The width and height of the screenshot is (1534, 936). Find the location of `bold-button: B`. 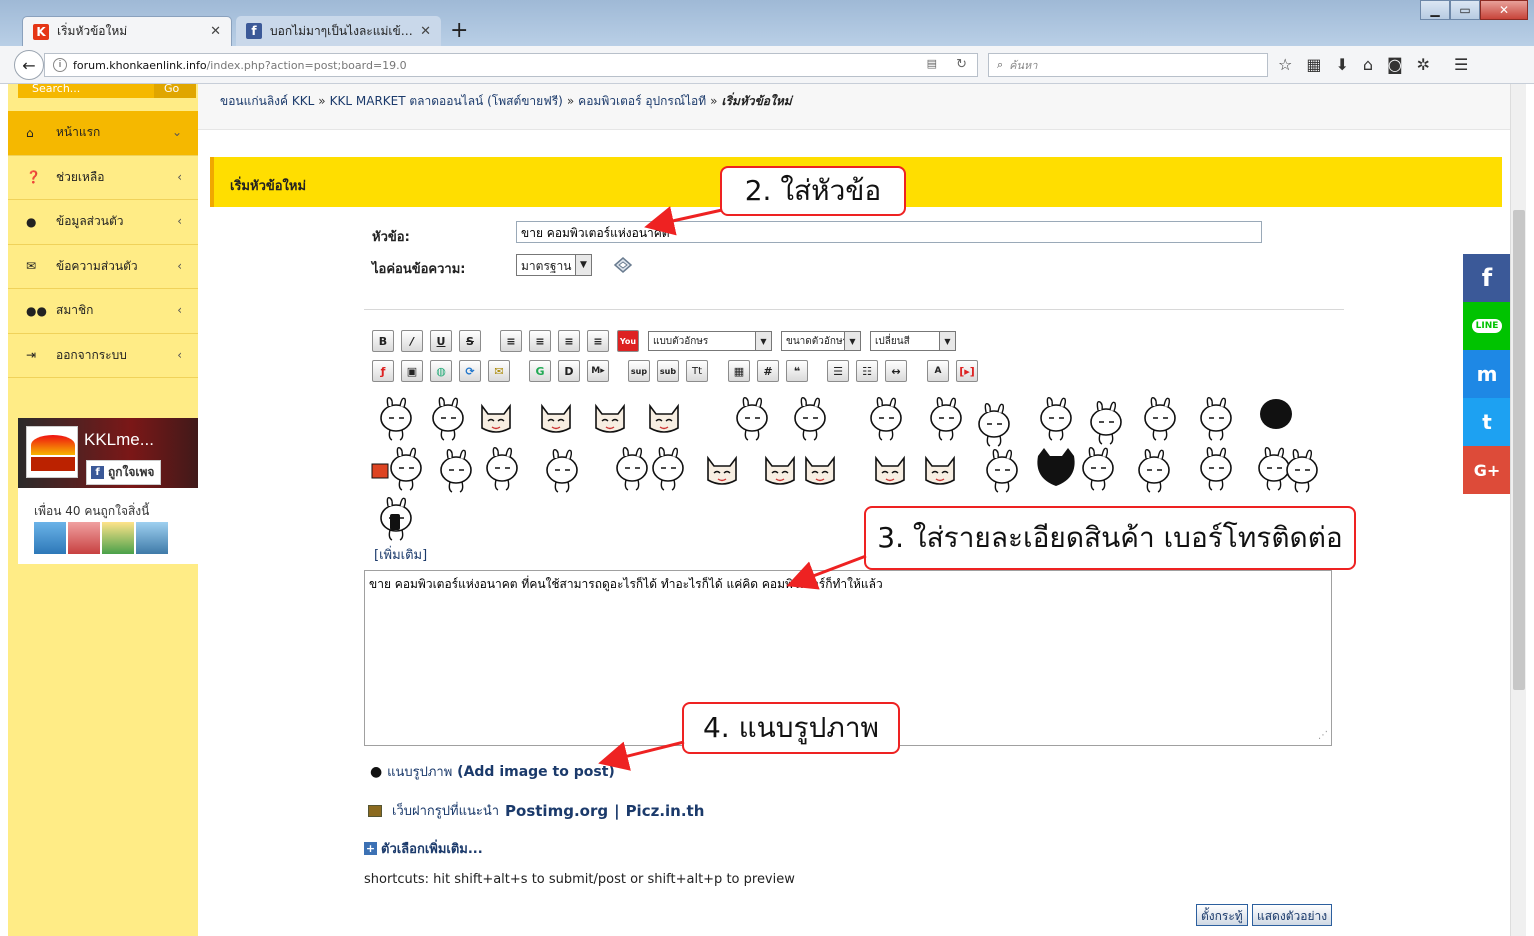

bold-button: B is located at coordinates (383, 341).